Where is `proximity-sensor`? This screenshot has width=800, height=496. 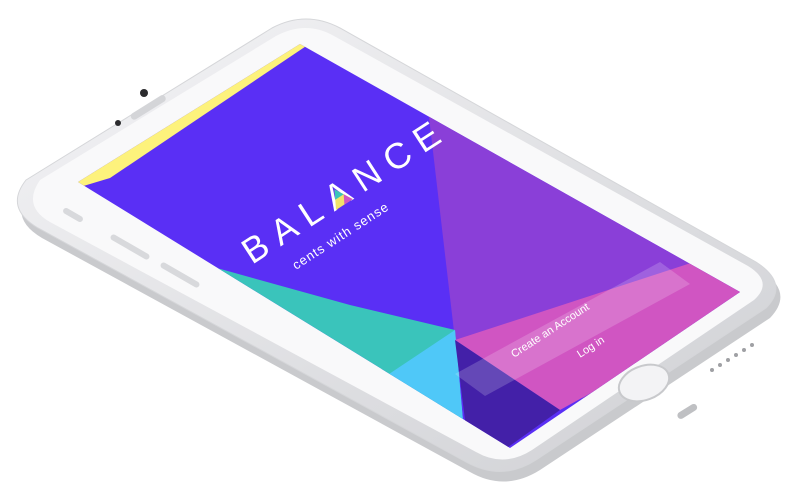 proximity-sensor is located at coordinates (118, 123).